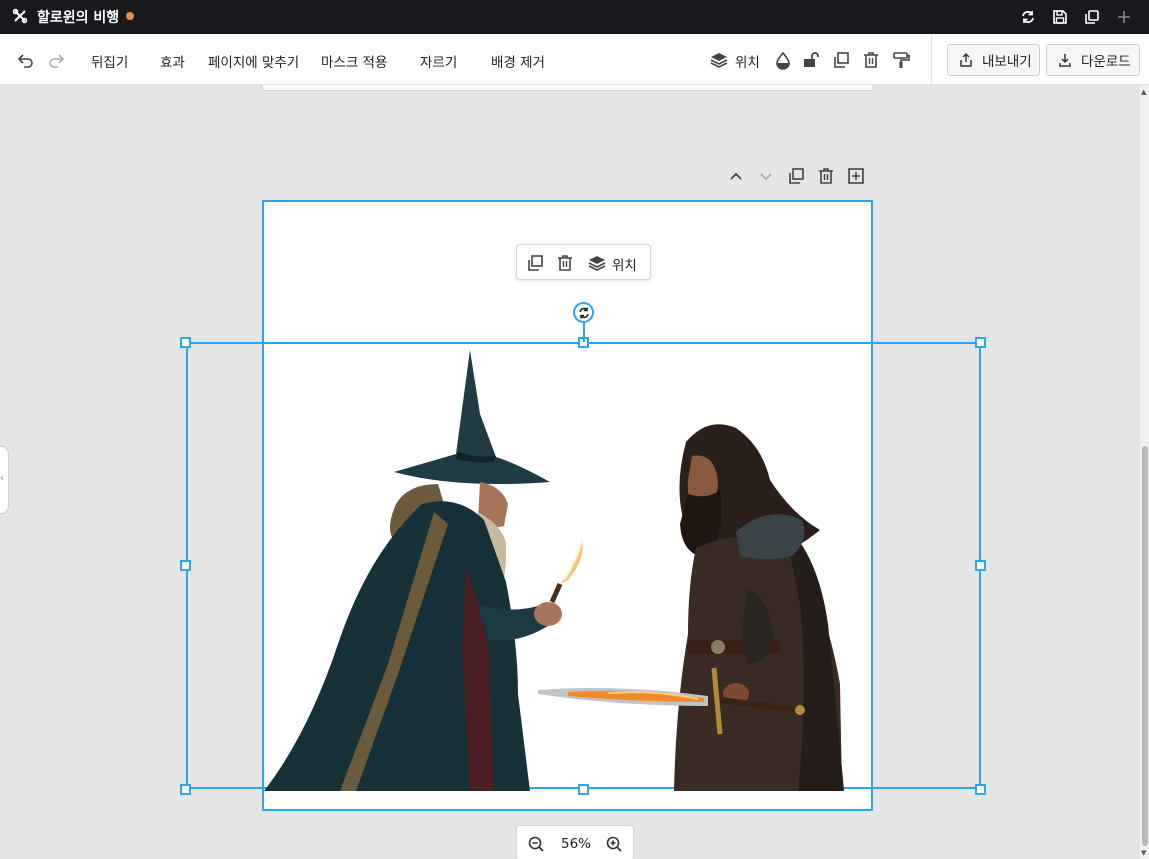 The height and width of the screenshot is (859, 1149). I want to click on delete-element-icon, so click(565, 263).